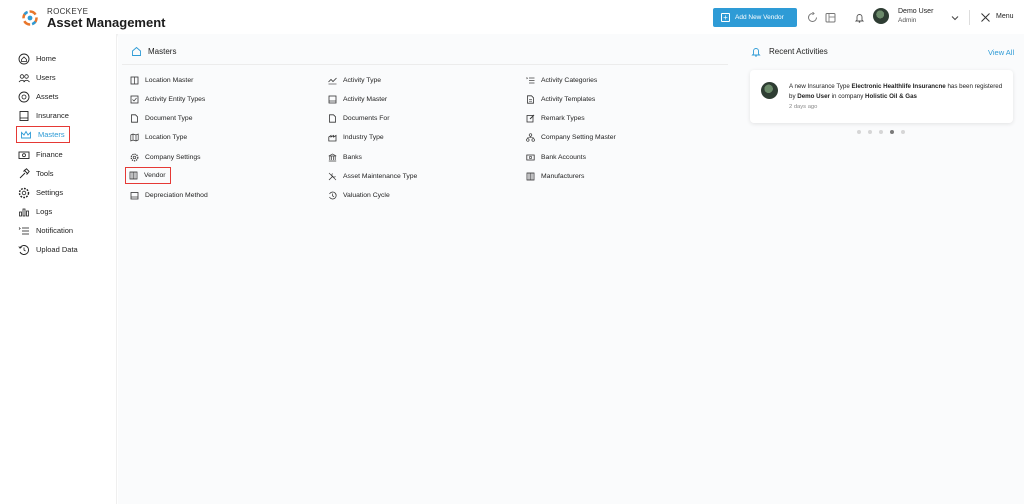  Describe the element at coordinates (24, 212) in the screenshot. I see `logs-icon` at that location.